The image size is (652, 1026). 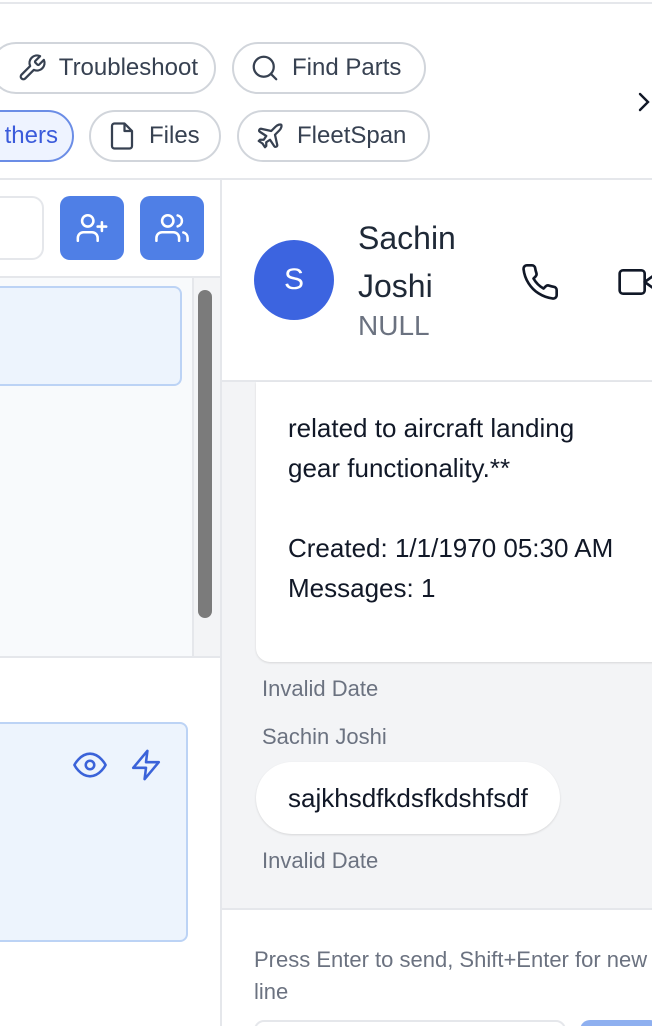 I want to click on contact-name: Sachin Joshi, so click(x=407, y=262).